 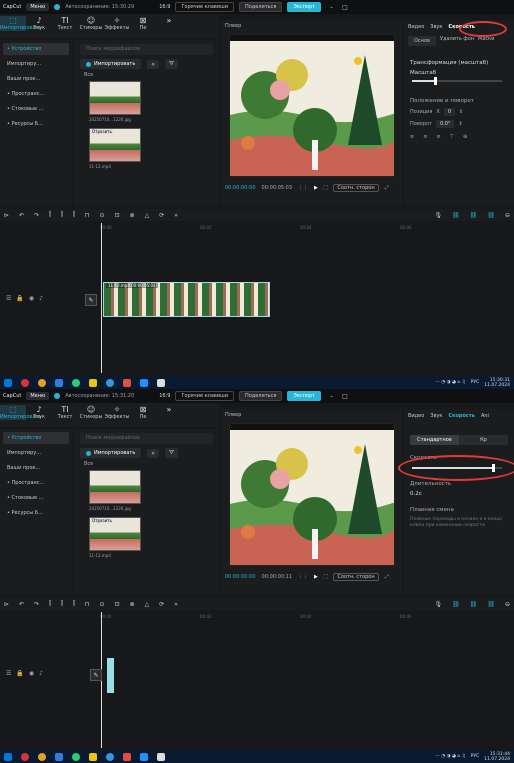 I want to click on align-top-icon: ⊤, so click(x=452, y=137).